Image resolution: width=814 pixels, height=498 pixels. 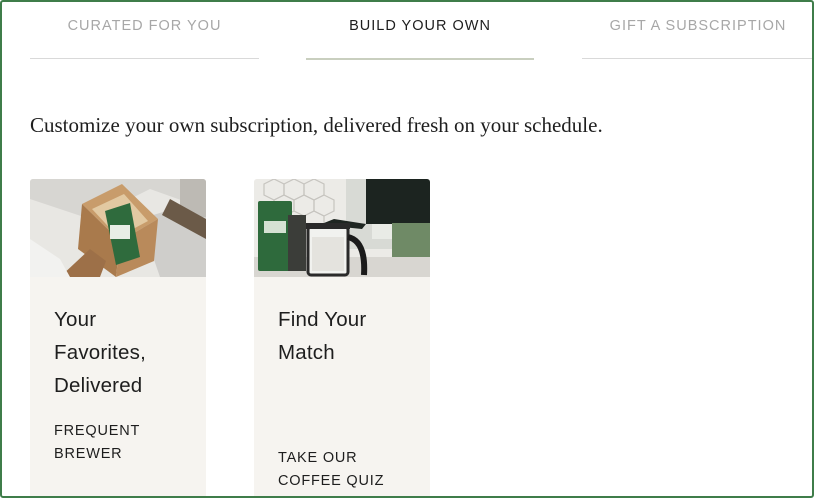 What do you see at coordinates (118, 228) in the screenshot?
I see `coffee-box-photo` at bounding box center [118, 228].